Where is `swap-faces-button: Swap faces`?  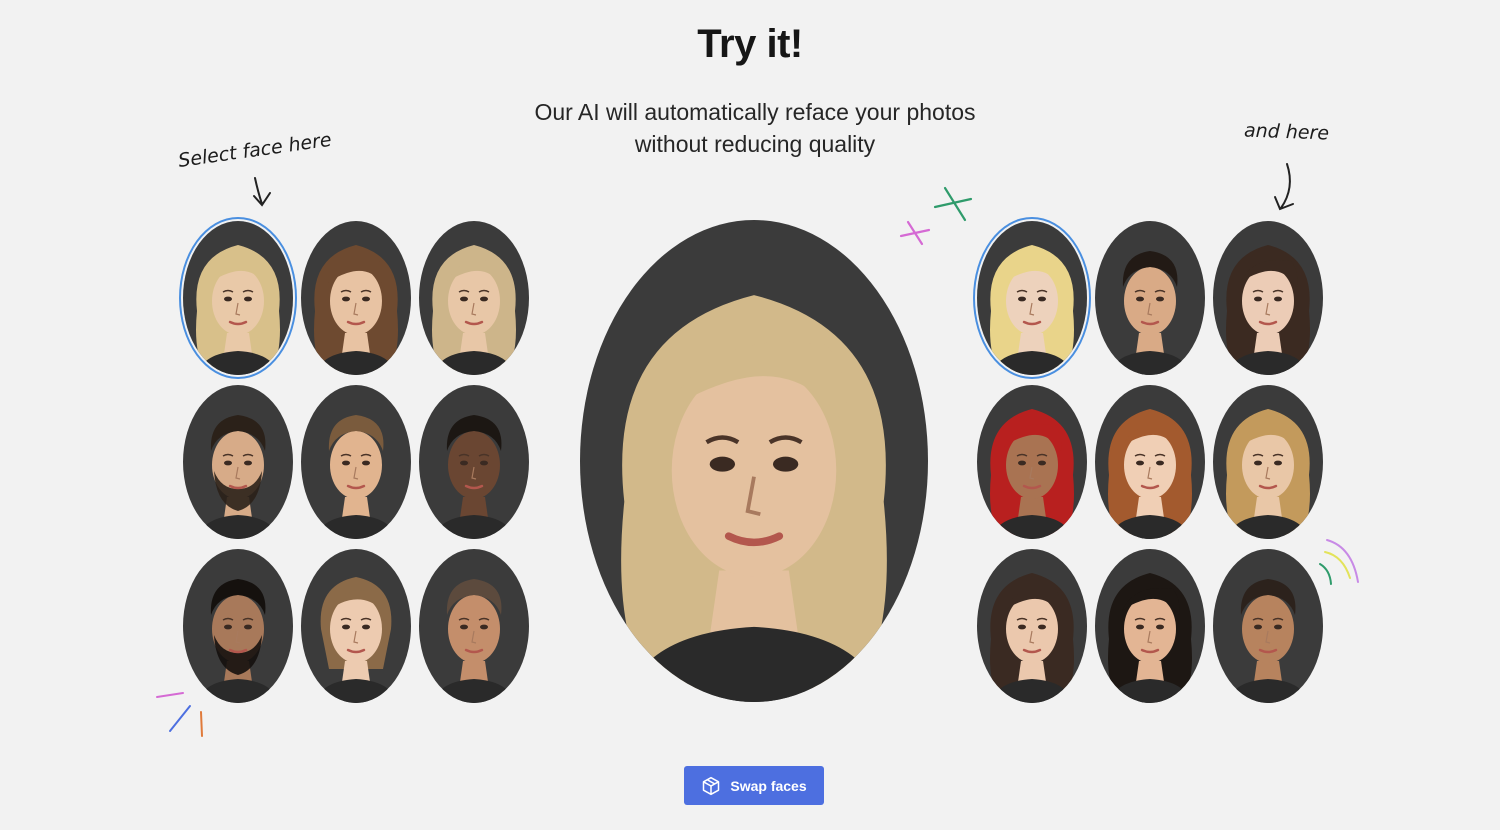
swap-faces-button: Swap faces is located at coordinates (754, 785).